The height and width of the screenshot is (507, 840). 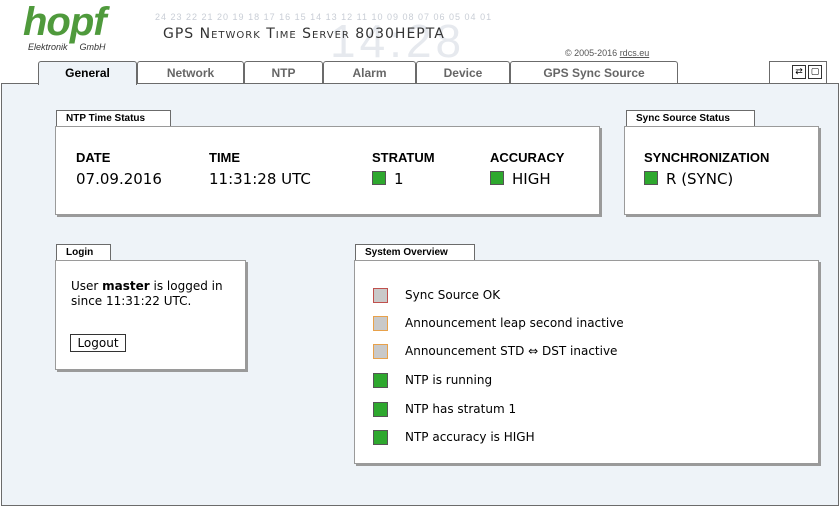 What do you see at coordinates (399, 179) in the screenshot?
I see `stratum-value-text: 1` at bounding box center [399, 179].